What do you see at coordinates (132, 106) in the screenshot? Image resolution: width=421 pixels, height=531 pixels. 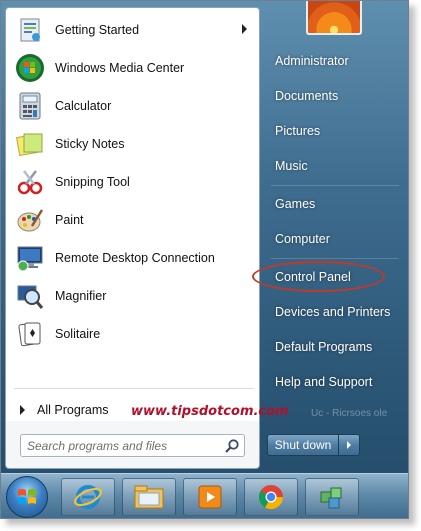 I see `program-calculator: Calculator` at bounding box center [132, 106].